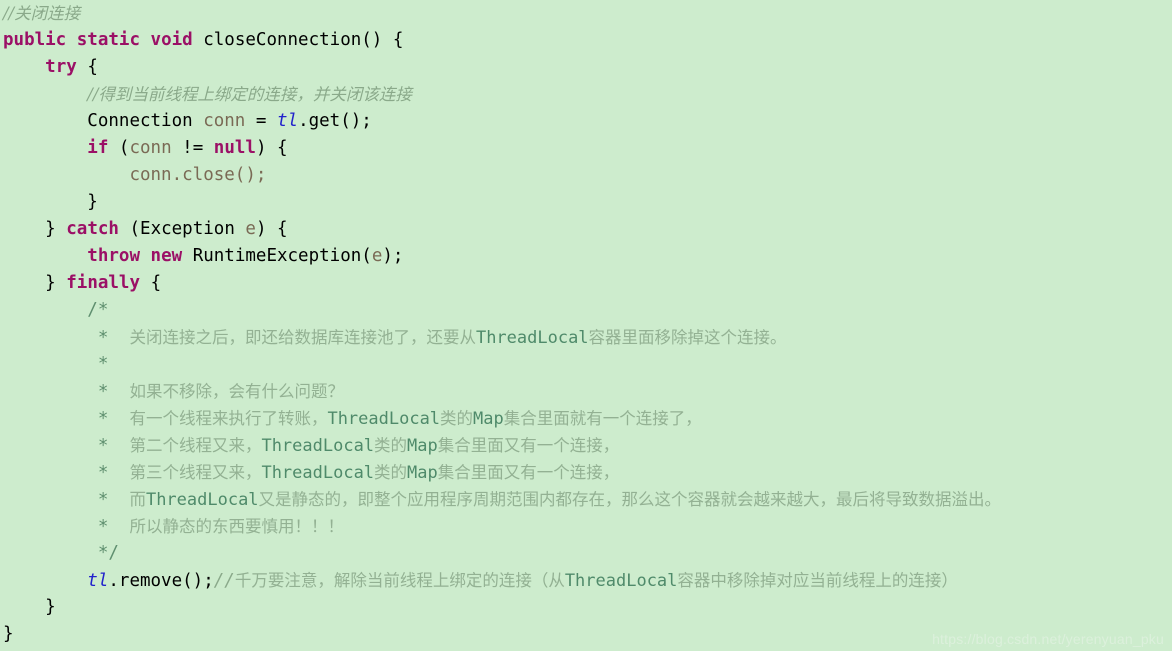 This screenshot has height=651, width=1172. Describe the element at coordinates (586, 607) in the screenshot. I see `code-line-23: }` at that location.